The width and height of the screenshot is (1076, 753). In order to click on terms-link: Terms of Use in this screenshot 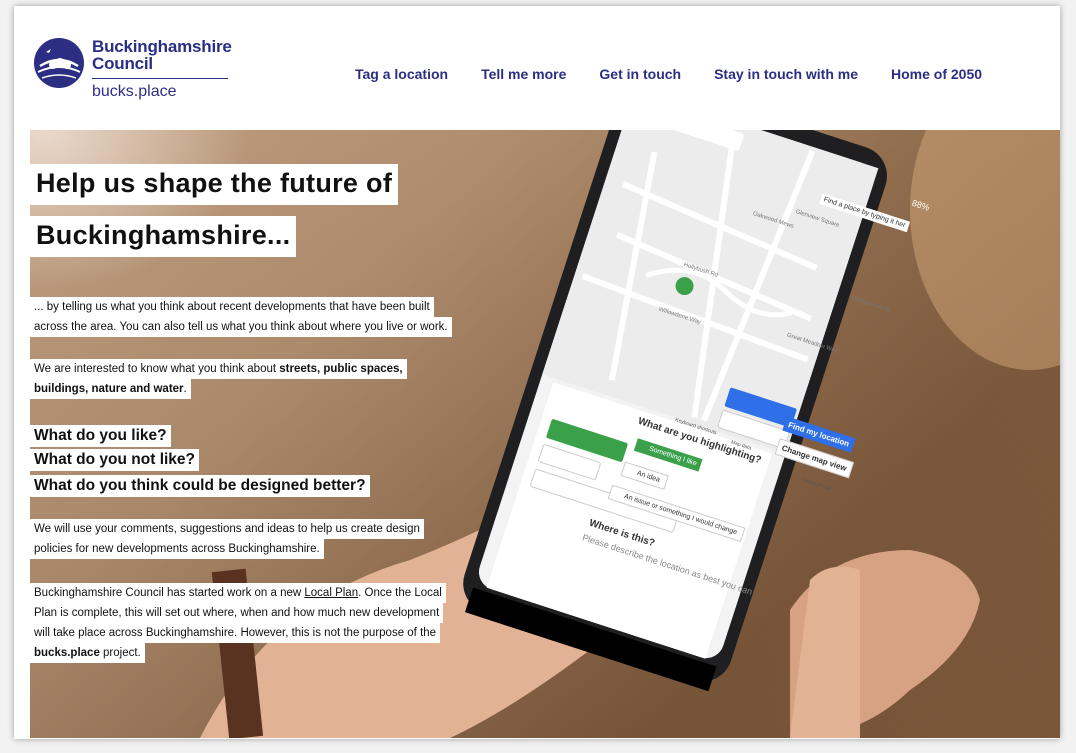, I will do `click(817, 484)`.